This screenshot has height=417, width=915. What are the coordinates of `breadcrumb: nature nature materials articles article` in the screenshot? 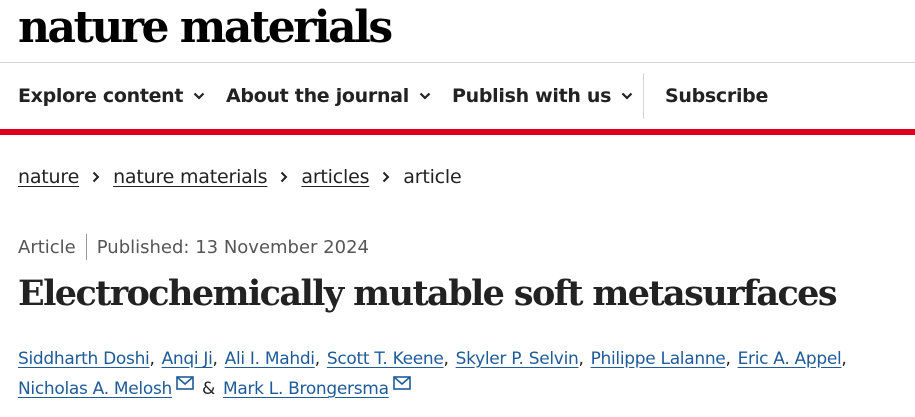 It's located at (240, 177).